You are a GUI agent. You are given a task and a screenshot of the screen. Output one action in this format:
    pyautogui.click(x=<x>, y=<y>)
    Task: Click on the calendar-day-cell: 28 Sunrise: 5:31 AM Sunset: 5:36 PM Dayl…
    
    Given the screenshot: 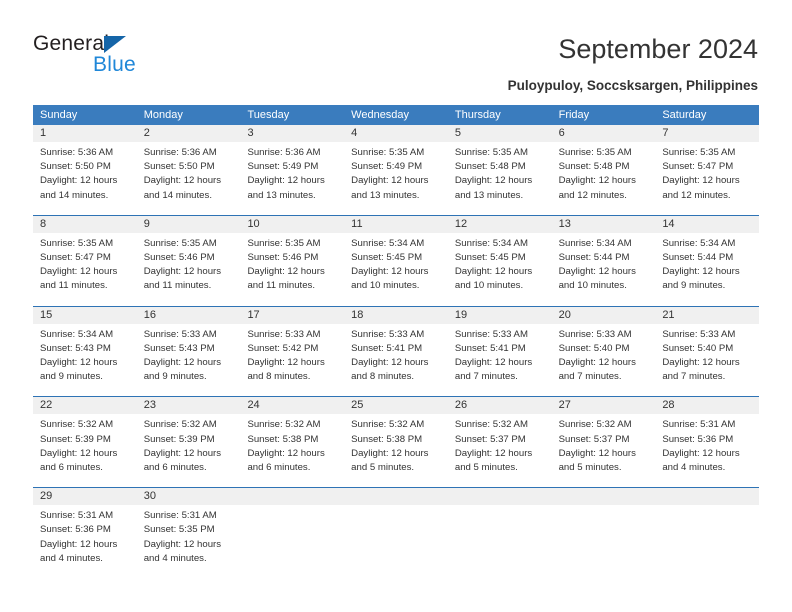 What is the action you would take?
    pyautogui.click(x=707, y=439)
    